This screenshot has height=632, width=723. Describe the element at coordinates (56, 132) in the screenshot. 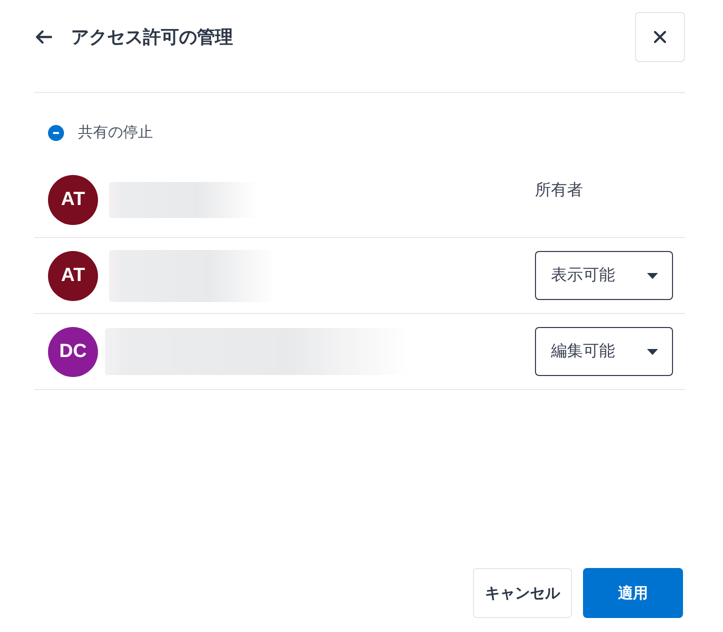

I see `minus-circle-icon` at that location.